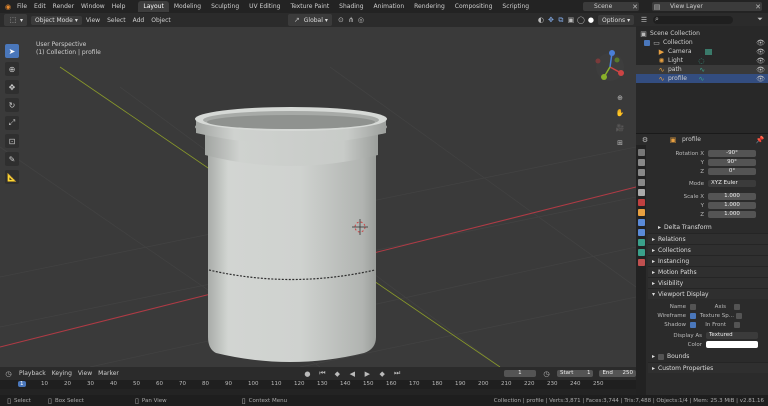 Image resolution: width=768 pixels, height=406 pixels. I want to click on pivot-icon: ⊙, so click(341, 20).